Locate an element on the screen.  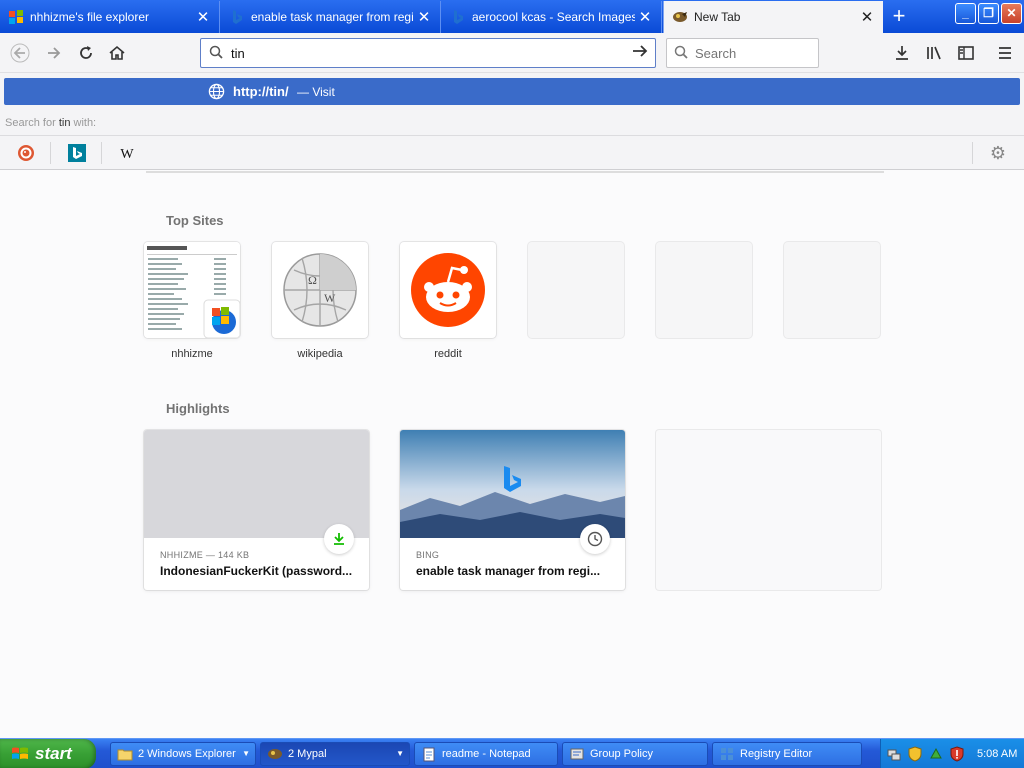
search-for-label: Search for tin with: is located at coordinates (50, 123).